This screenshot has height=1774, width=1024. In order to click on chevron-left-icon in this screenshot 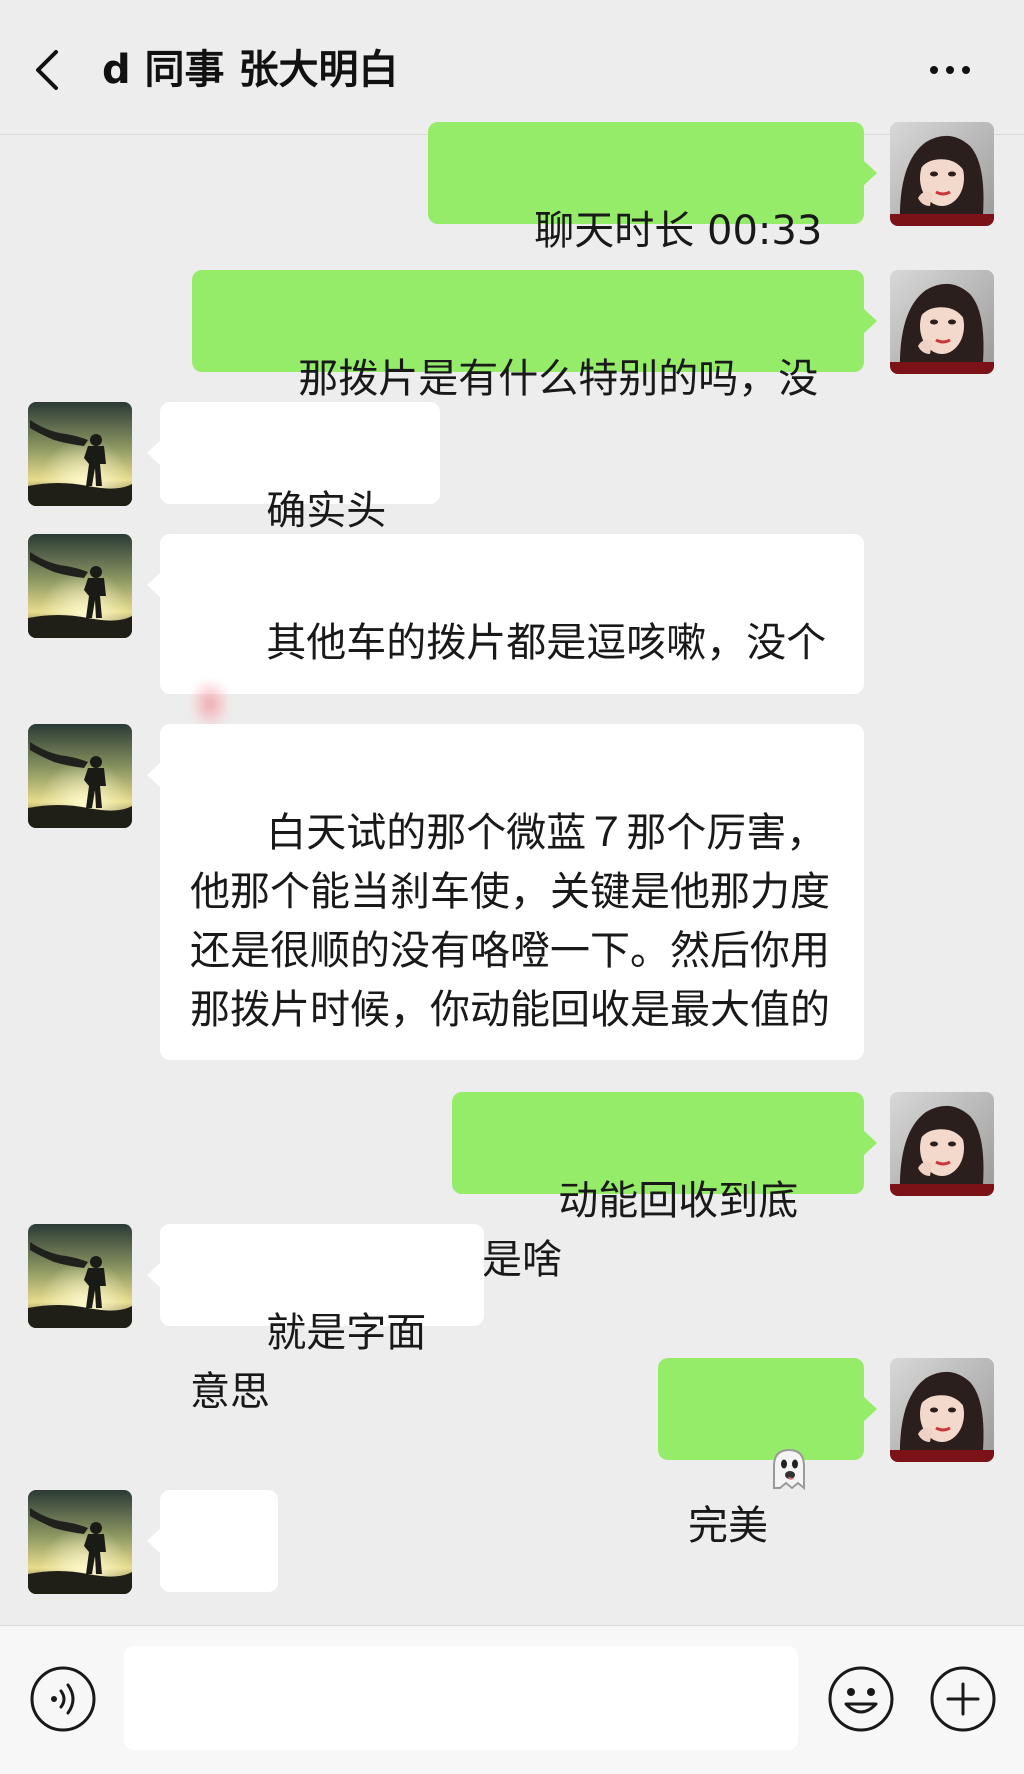, I will do `click(47, 70)`.